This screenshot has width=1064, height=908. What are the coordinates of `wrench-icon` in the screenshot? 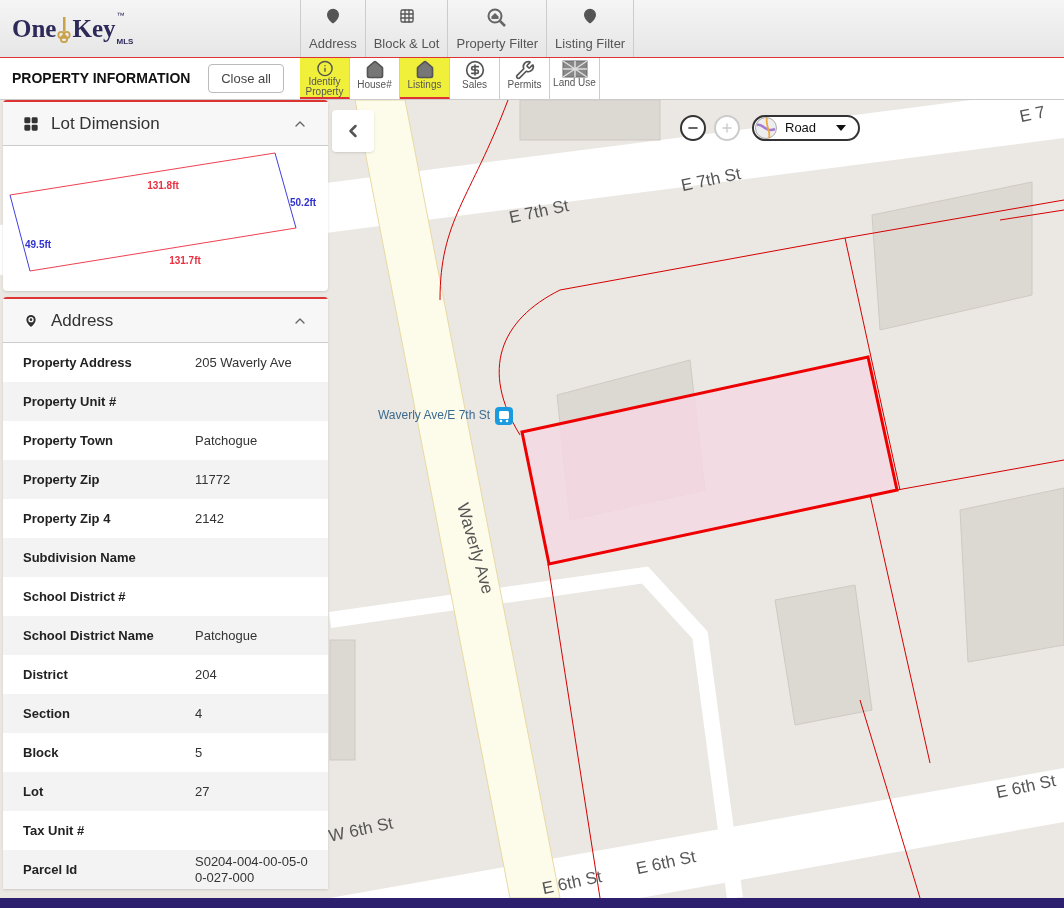 It's located at (524, 70).